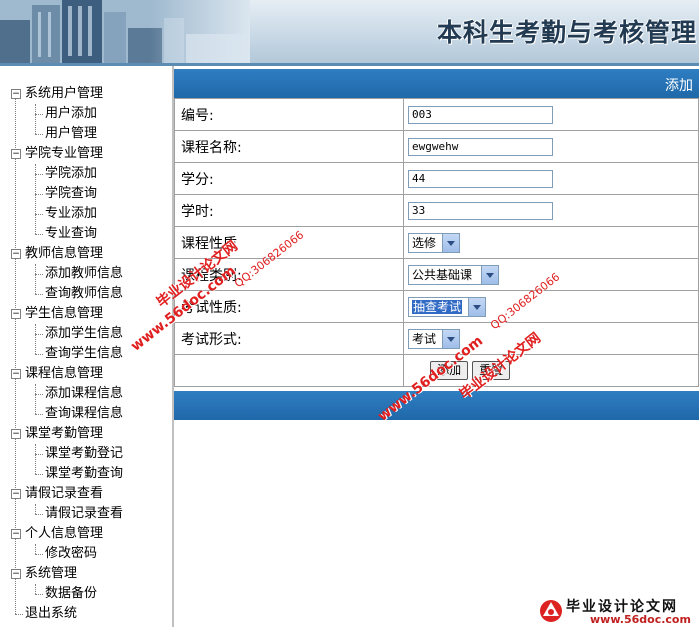  I want to click on sidebar-item-user-manage: 用户管理, so click(85, 134).